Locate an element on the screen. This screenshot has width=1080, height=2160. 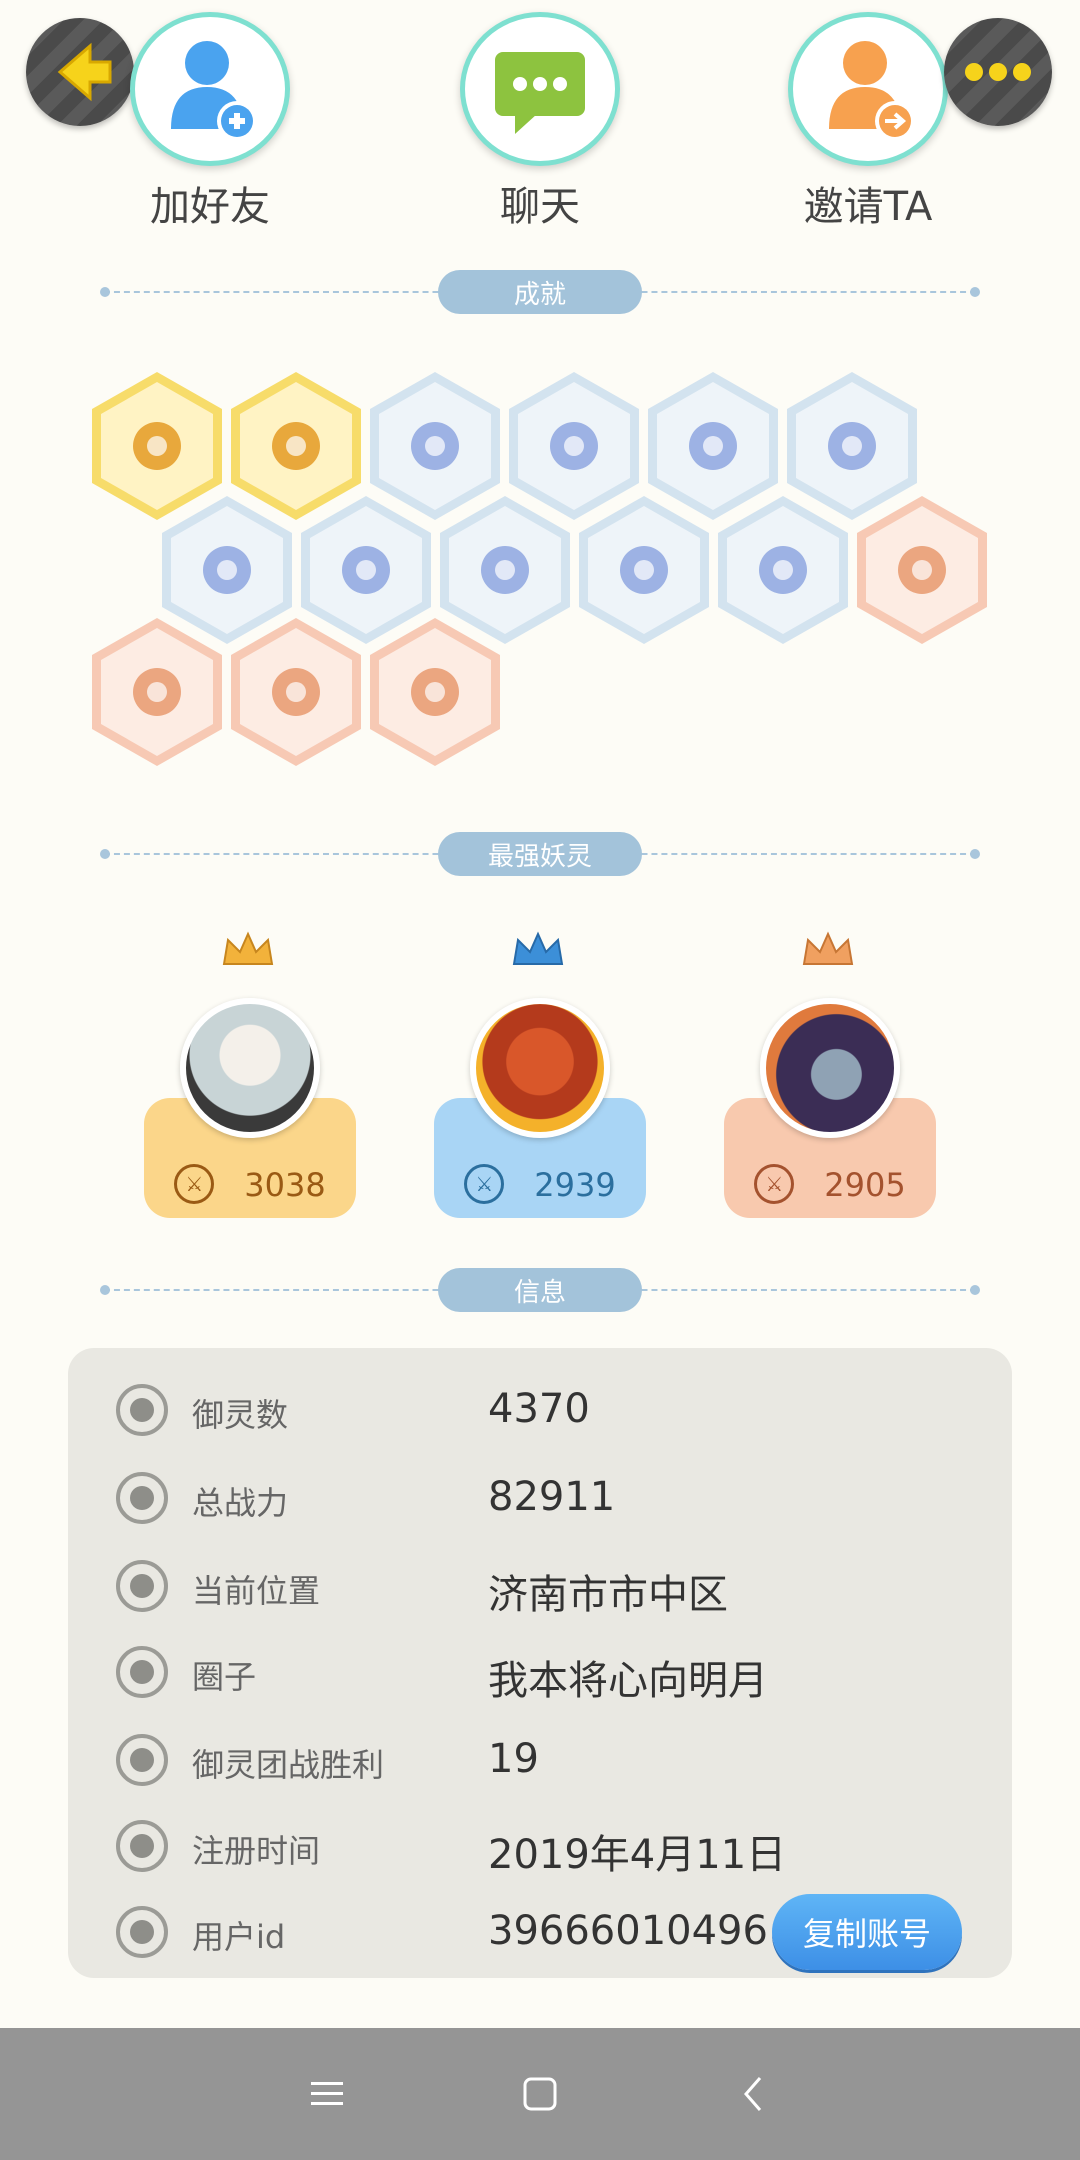
chat-action: 聊天 is located at coordinates (540, 122).